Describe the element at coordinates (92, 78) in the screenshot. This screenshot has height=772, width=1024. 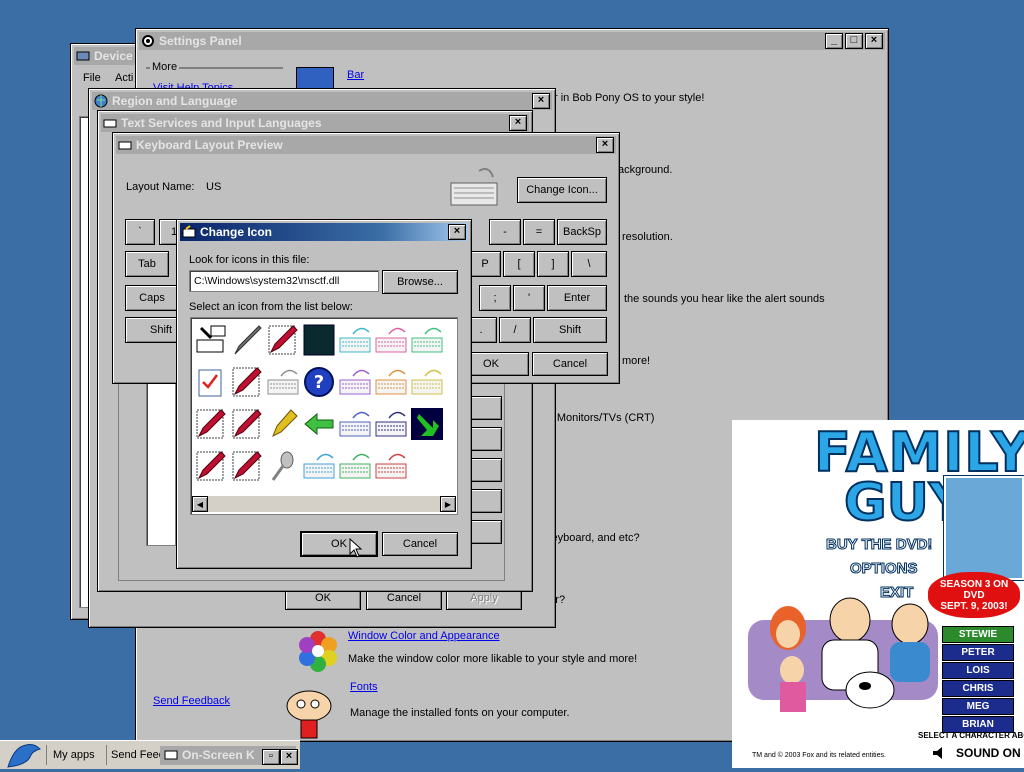
I see `menu-file: File` at that location.